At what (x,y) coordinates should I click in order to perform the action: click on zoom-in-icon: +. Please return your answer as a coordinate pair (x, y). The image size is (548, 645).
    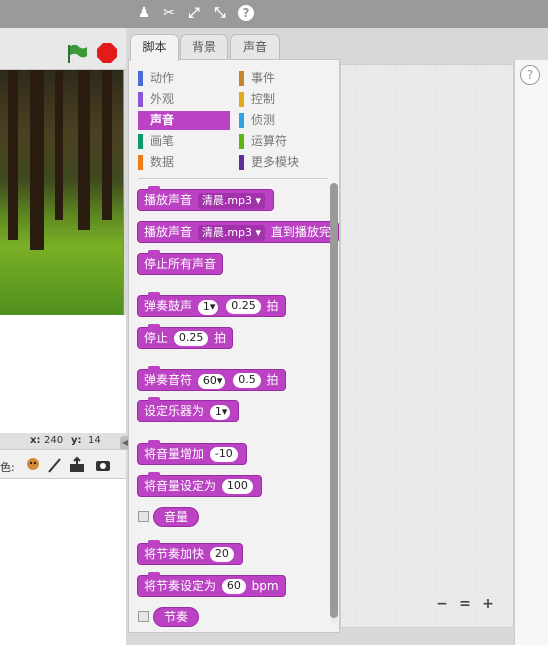
    Looking at the image, I should click on (488, 604).